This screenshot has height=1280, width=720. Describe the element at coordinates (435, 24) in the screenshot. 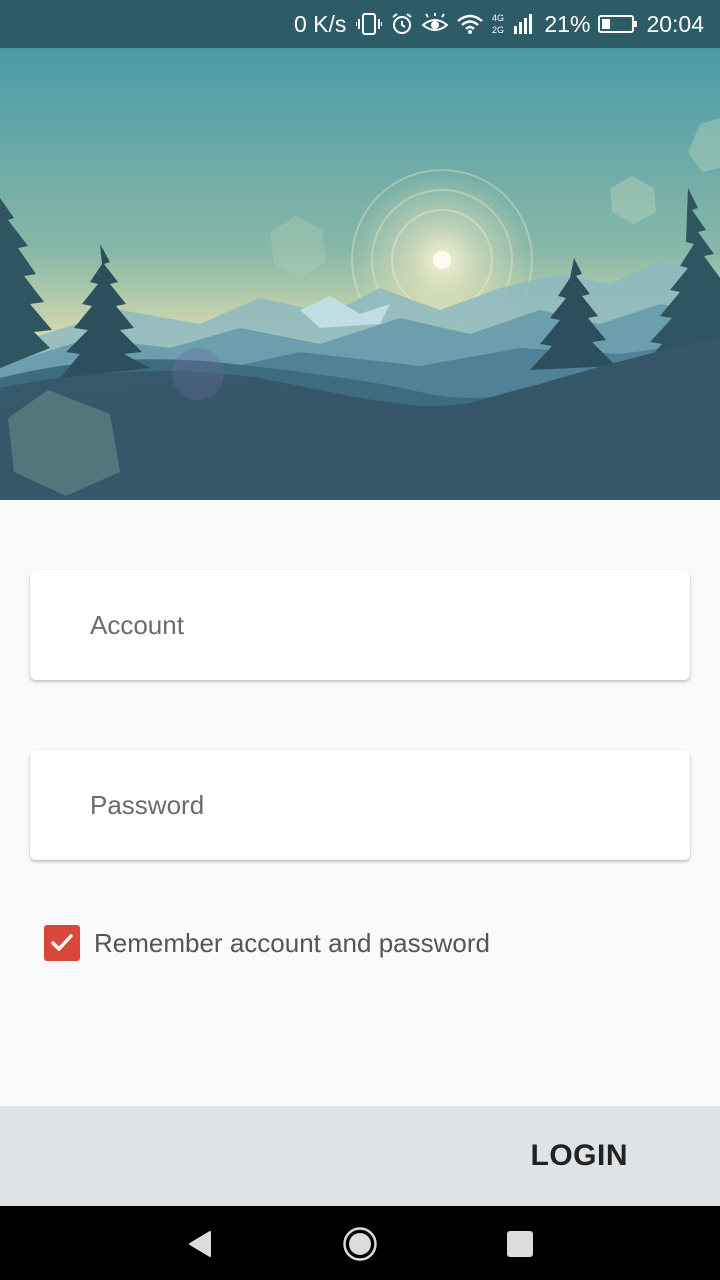

I see `eye-comfort-icon` at that location.